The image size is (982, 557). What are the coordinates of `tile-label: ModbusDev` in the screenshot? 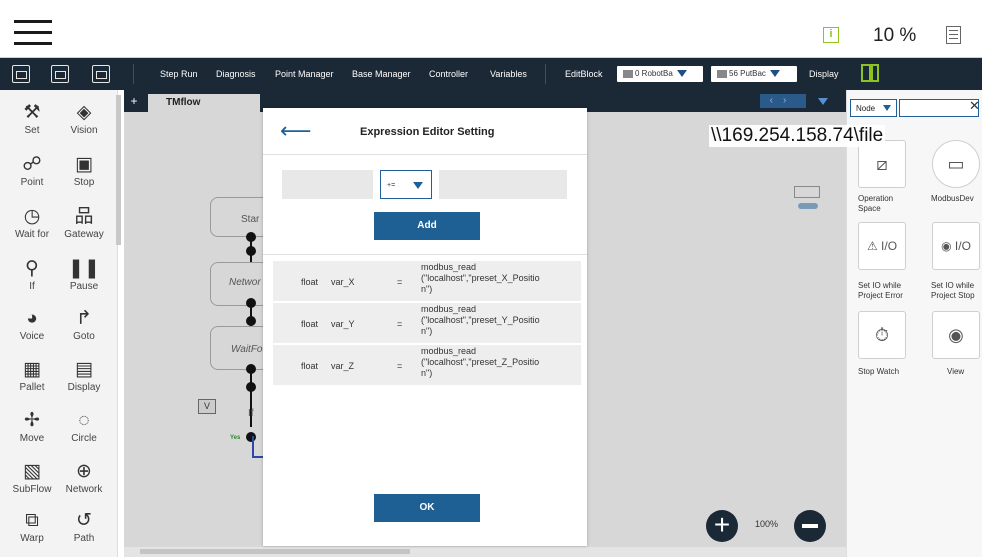 It's located at (952, 198).